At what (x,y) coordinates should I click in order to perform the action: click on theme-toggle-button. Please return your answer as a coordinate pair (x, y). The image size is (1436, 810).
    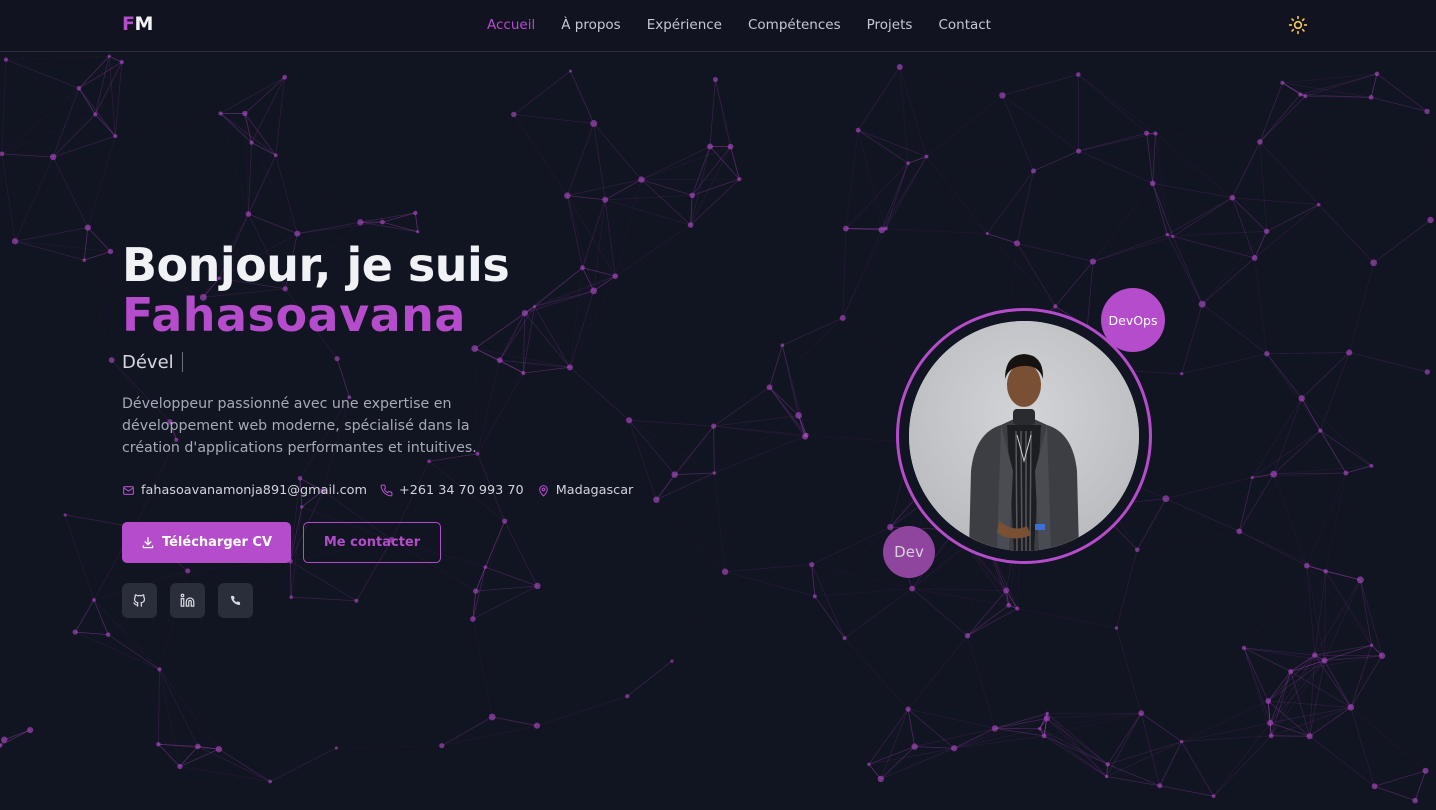
    Looking at the image, I should click on (1298, 25).